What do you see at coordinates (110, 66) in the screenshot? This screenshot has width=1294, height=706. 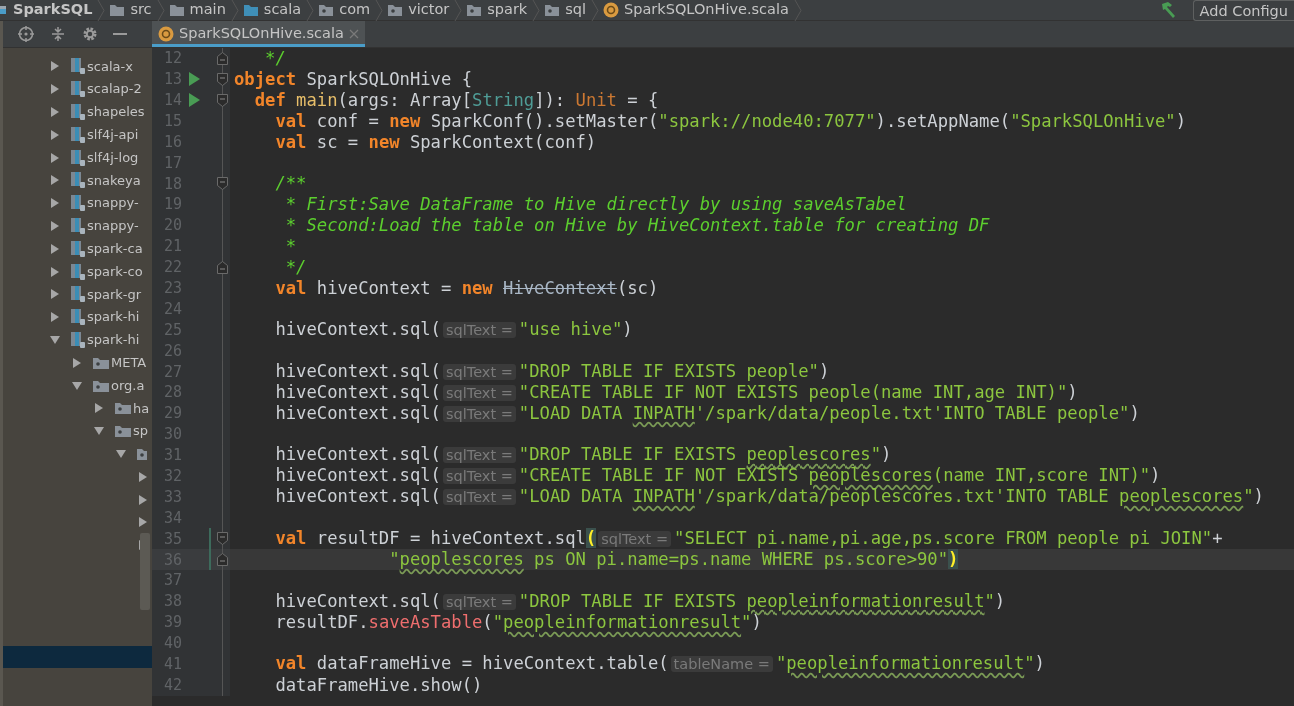 I see `tree-item-label: scala-x` at bounding box center [110, 66].